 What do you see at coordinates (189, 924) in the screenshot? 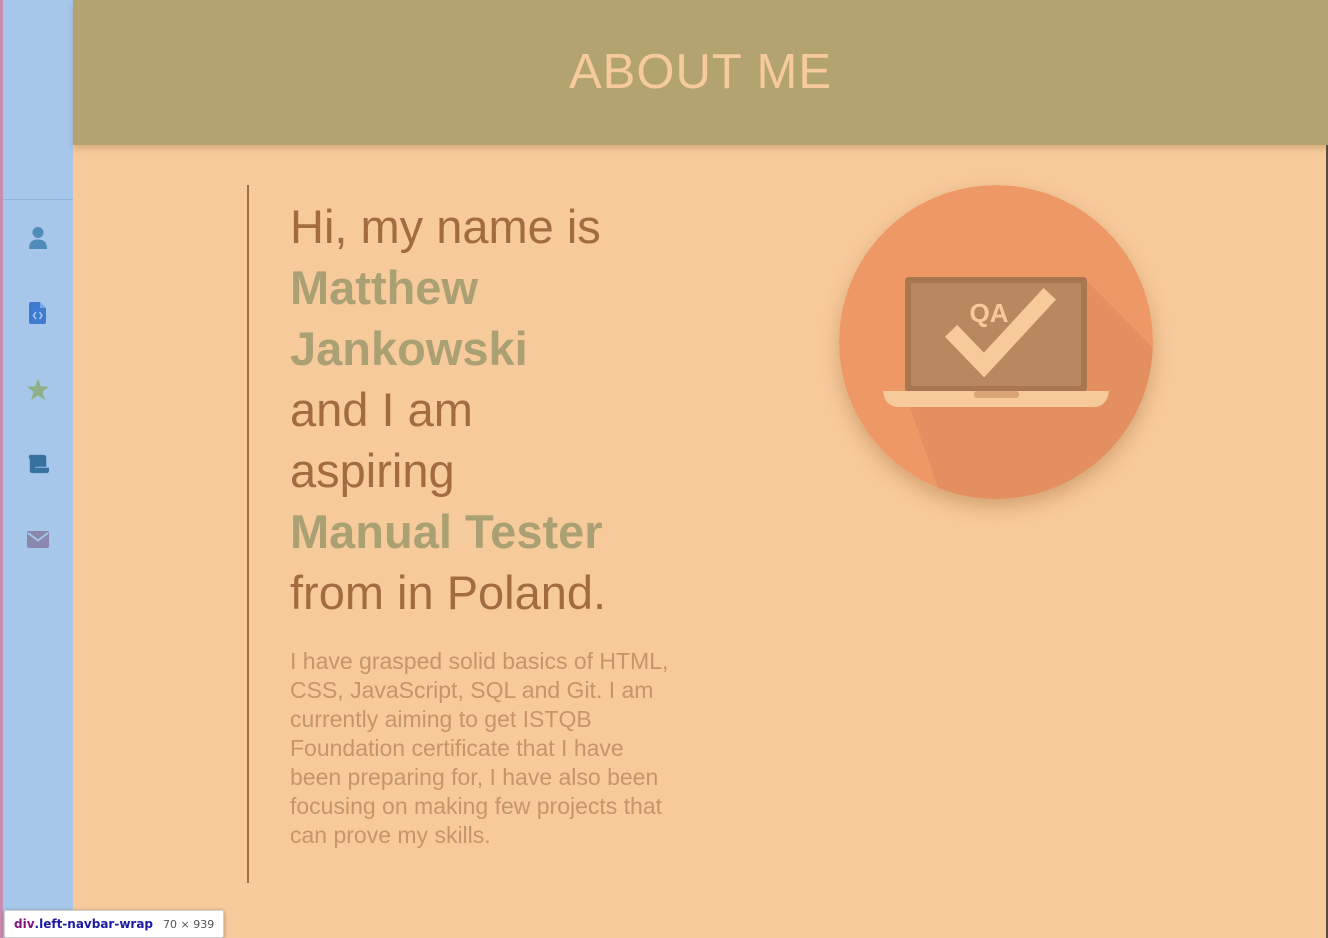
I see `tooltip-size: 70 × 939` at bounding box center [189, 924].